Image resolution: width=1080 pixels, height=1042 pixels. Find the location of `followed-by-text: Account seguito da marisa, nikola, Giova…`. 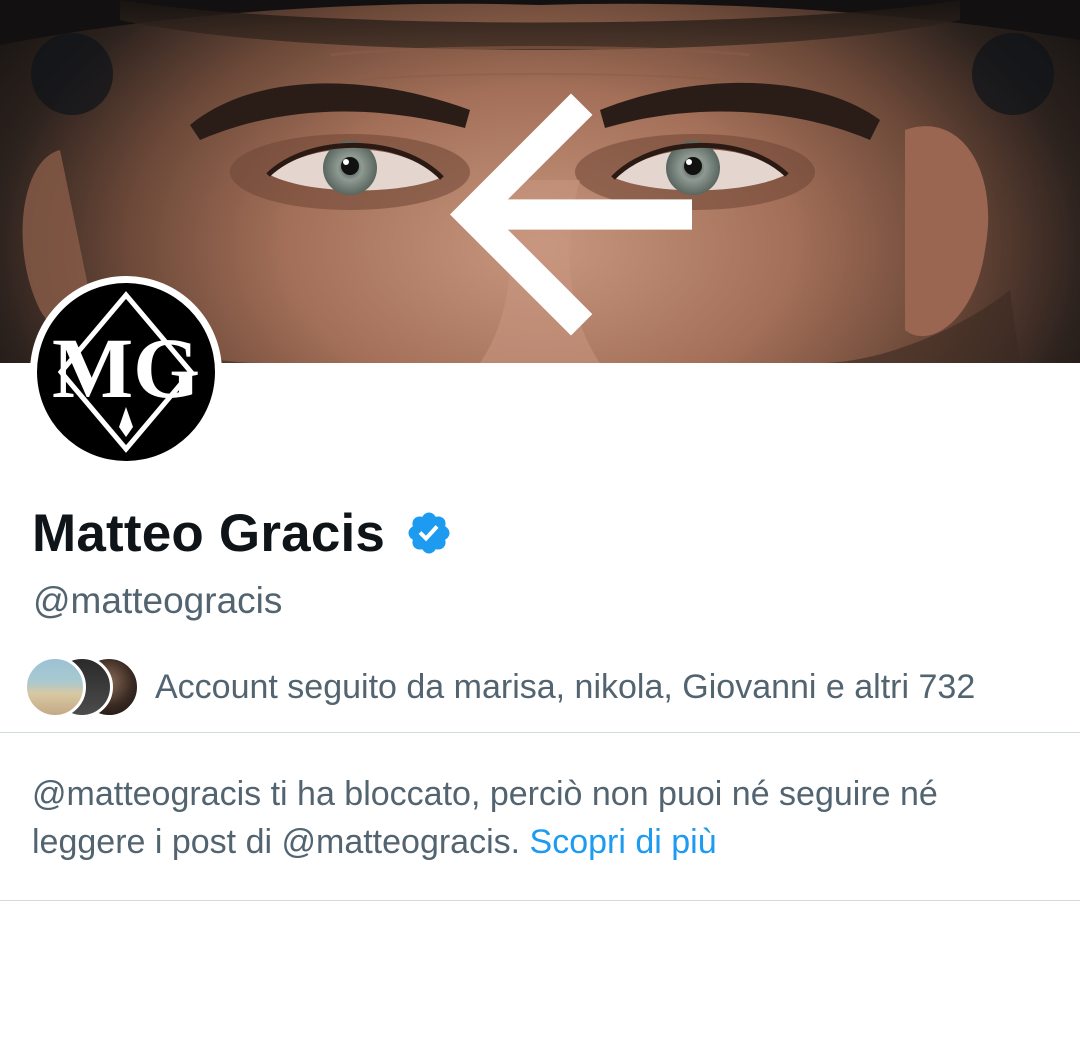

followed-by-text: Account seguito da marisa, nikola, Giova… is located at coordinates (565, 686).